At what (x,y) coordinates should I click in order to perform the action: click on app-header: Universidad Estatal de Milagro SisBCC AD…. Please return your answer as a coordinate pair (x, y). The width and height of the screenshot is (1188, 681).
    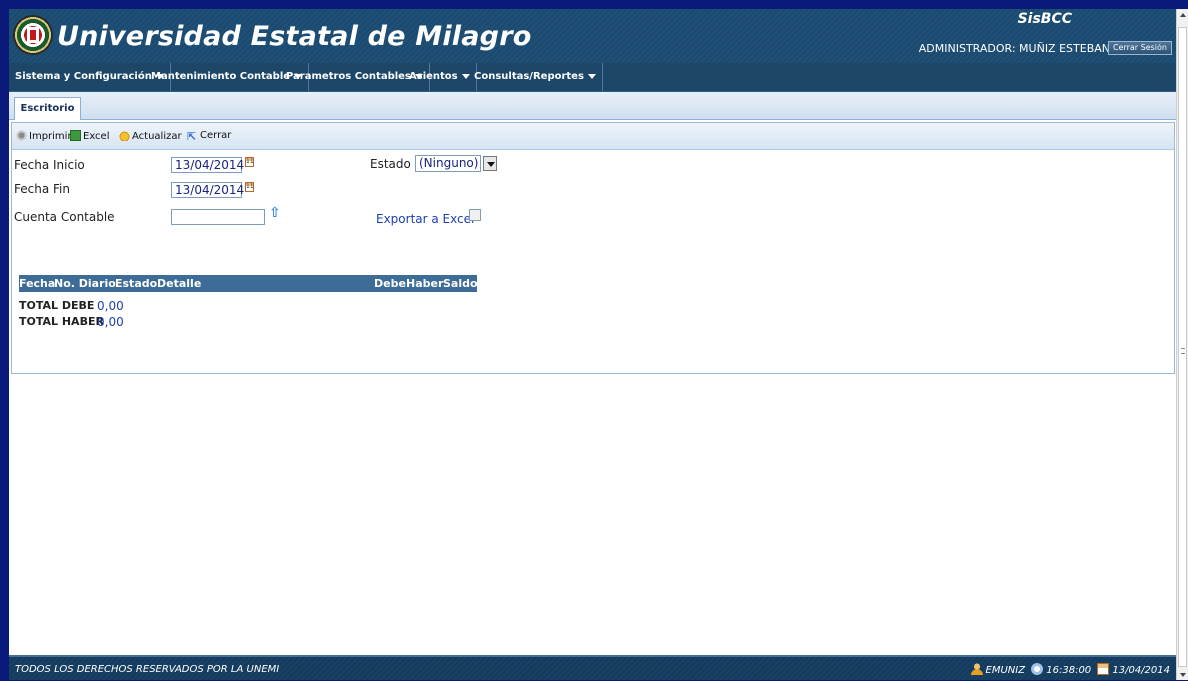
    Looking at the image, I should click on (592, 36).